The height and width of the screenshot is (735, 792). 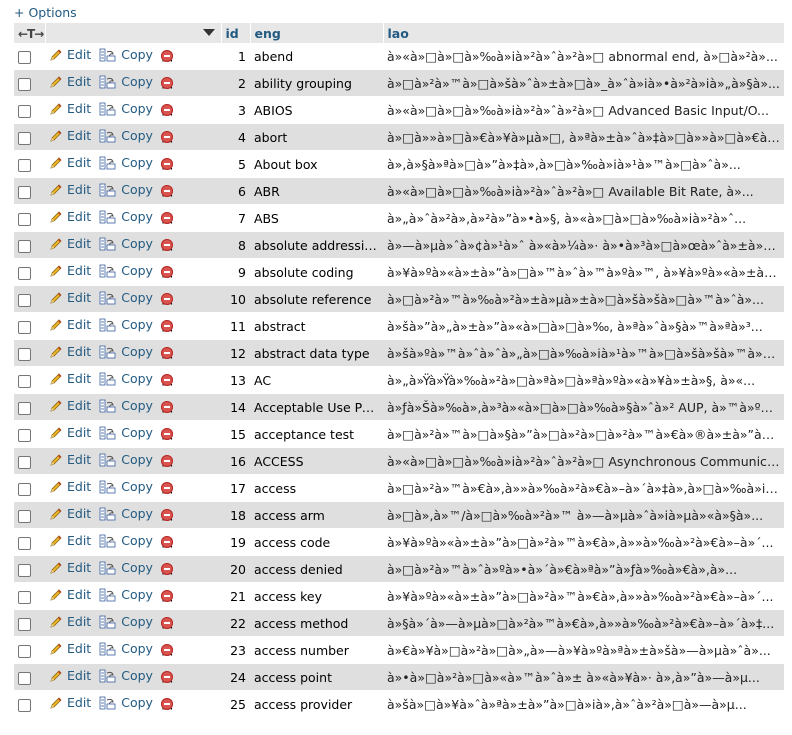 I want to click on chevron-down-icon, so click(x=208, y=32).